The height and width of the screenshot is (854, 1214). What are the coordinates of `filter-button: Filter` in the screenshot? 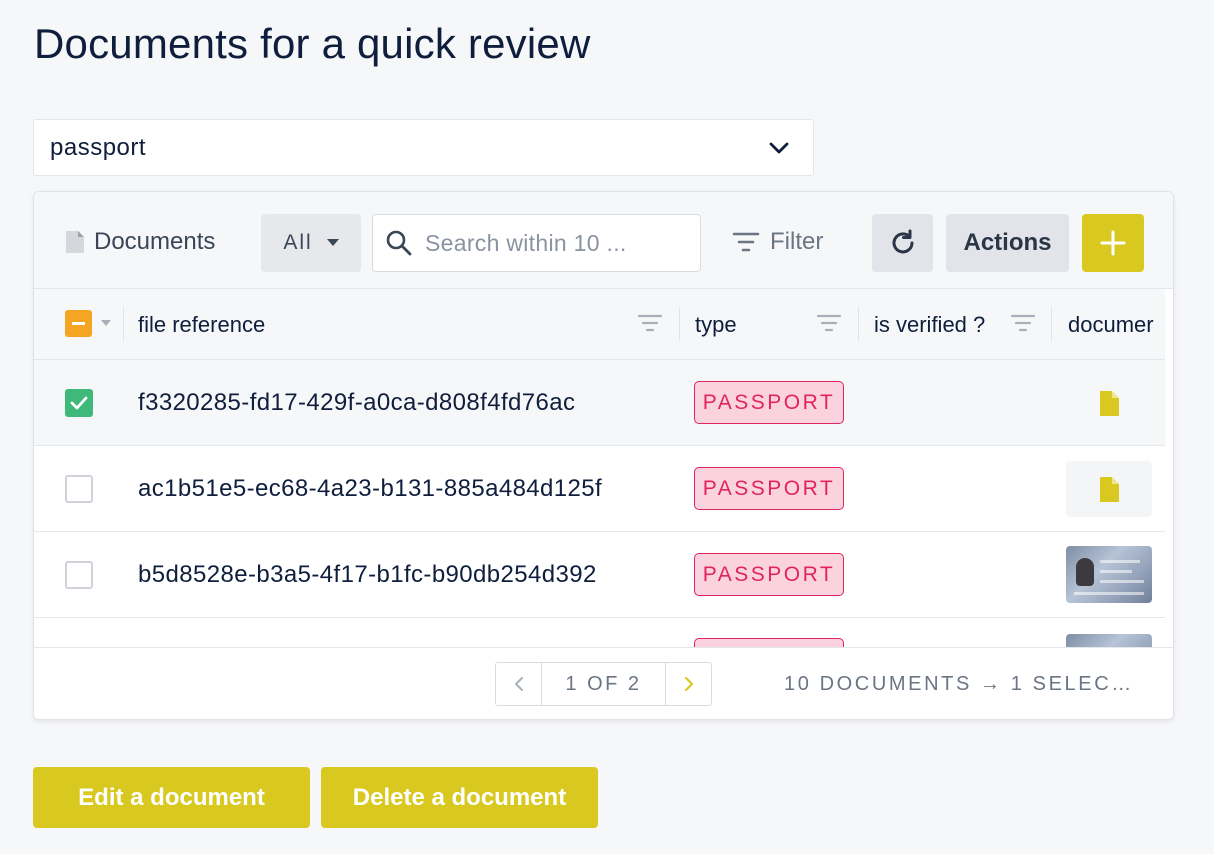 It's located at (777, 242).